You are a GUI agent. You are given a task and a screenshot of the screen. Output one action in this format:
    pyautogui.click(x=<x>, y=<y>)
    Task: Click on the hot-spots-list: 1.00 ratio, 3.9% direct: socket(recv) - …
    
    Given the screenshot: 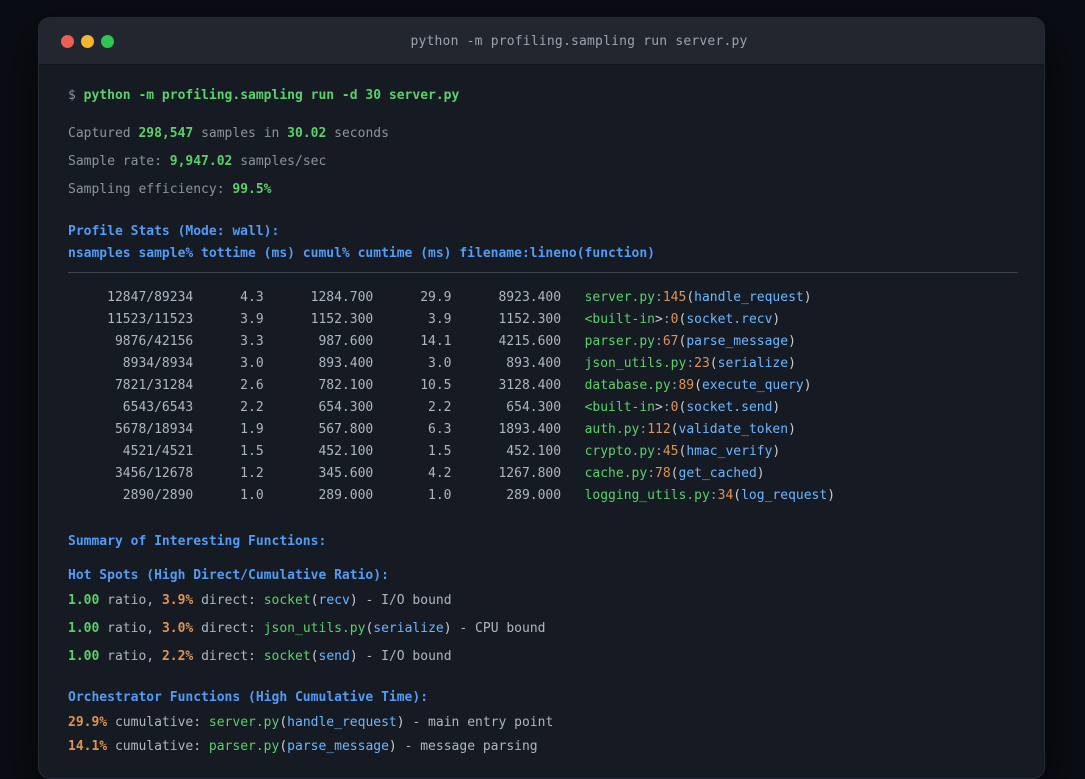 What is the action you would take?
    pyautogui.click(x=543, y=629)
    